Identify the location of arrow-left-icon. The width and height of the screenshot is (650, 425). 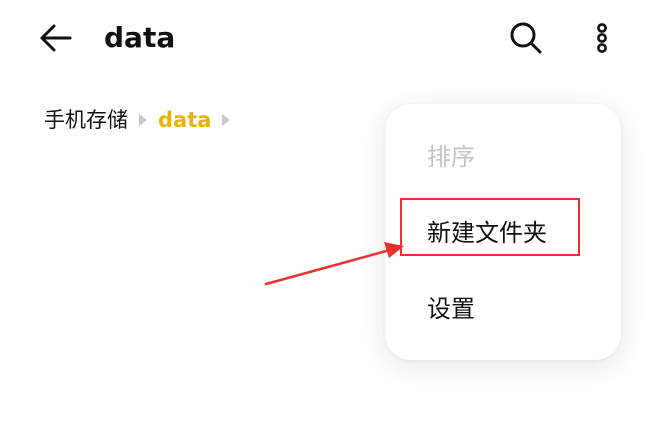
(56, 38).